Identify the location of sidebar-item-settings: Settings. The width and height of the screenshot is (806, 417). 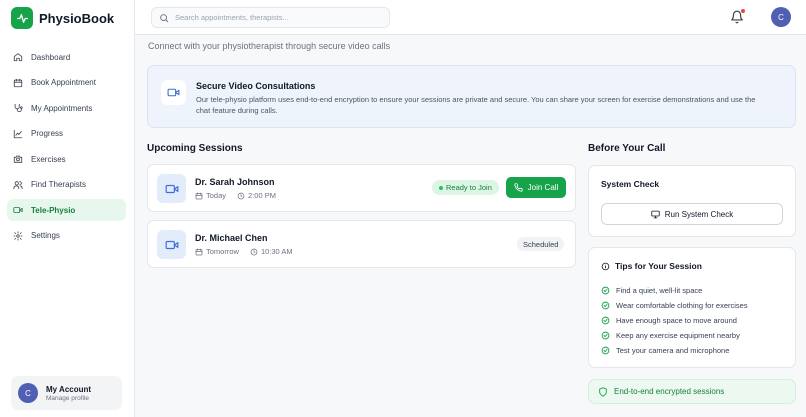
(66, 236).